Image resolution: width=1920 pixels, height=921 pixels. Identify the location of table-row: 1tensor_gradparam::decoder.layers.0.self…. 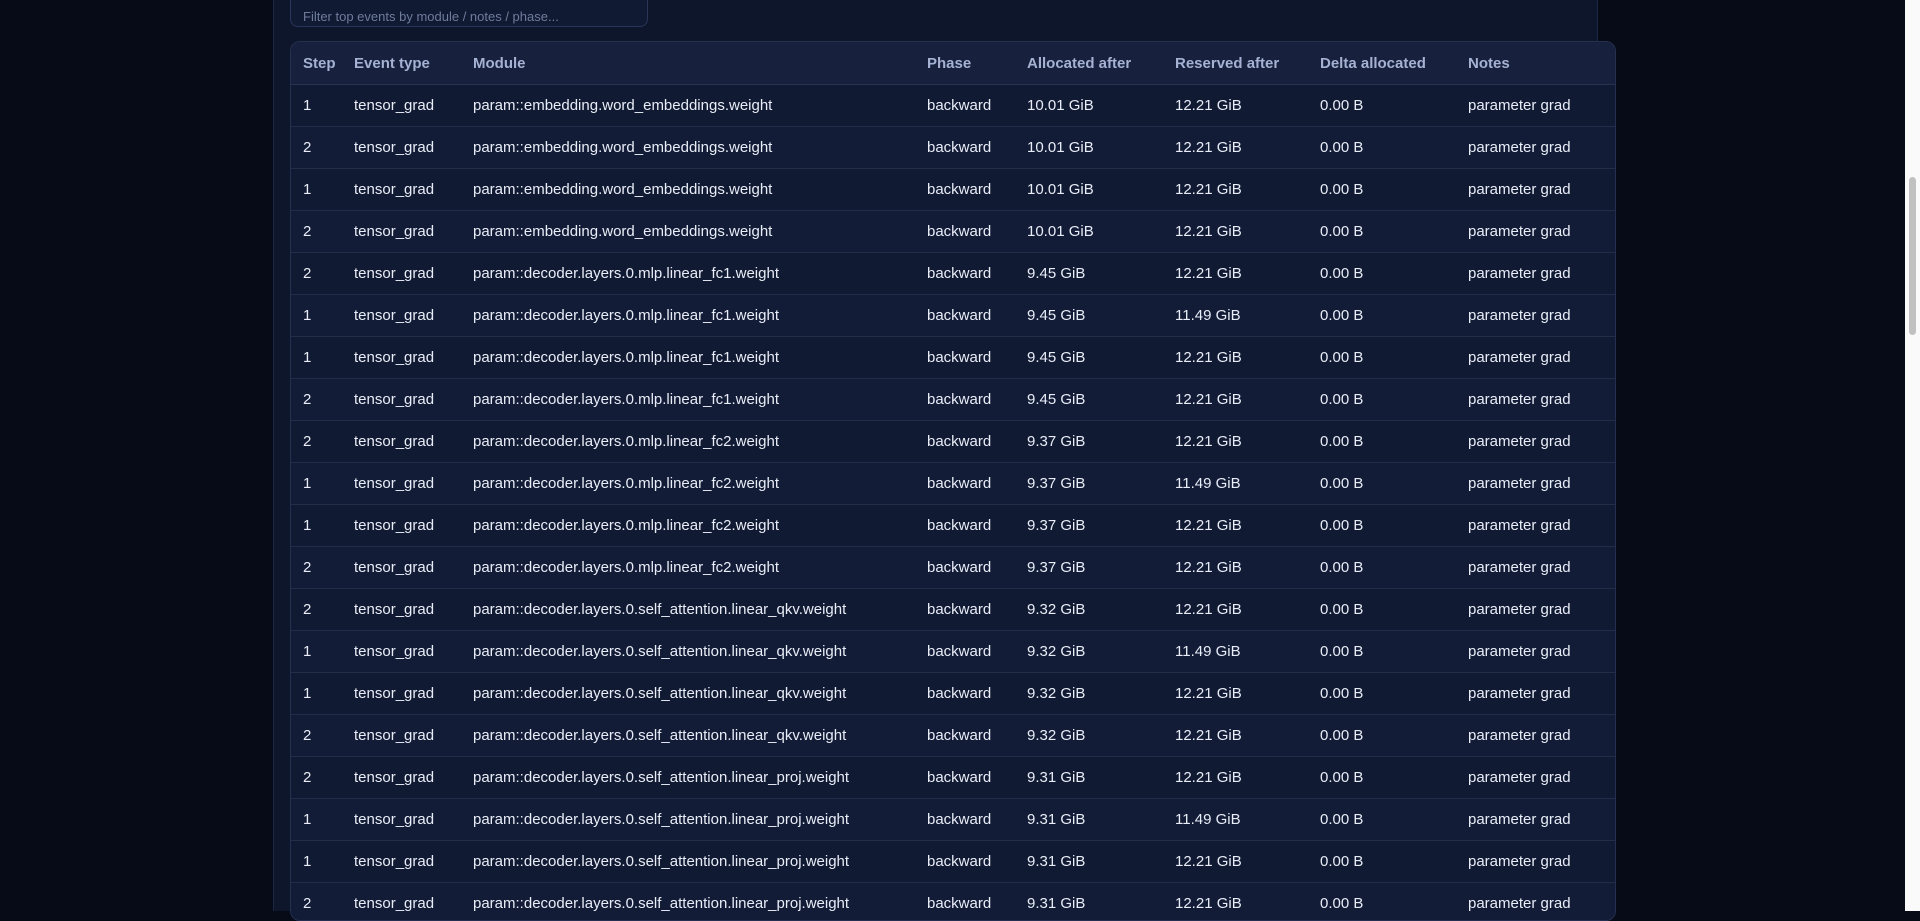
(953, 652).